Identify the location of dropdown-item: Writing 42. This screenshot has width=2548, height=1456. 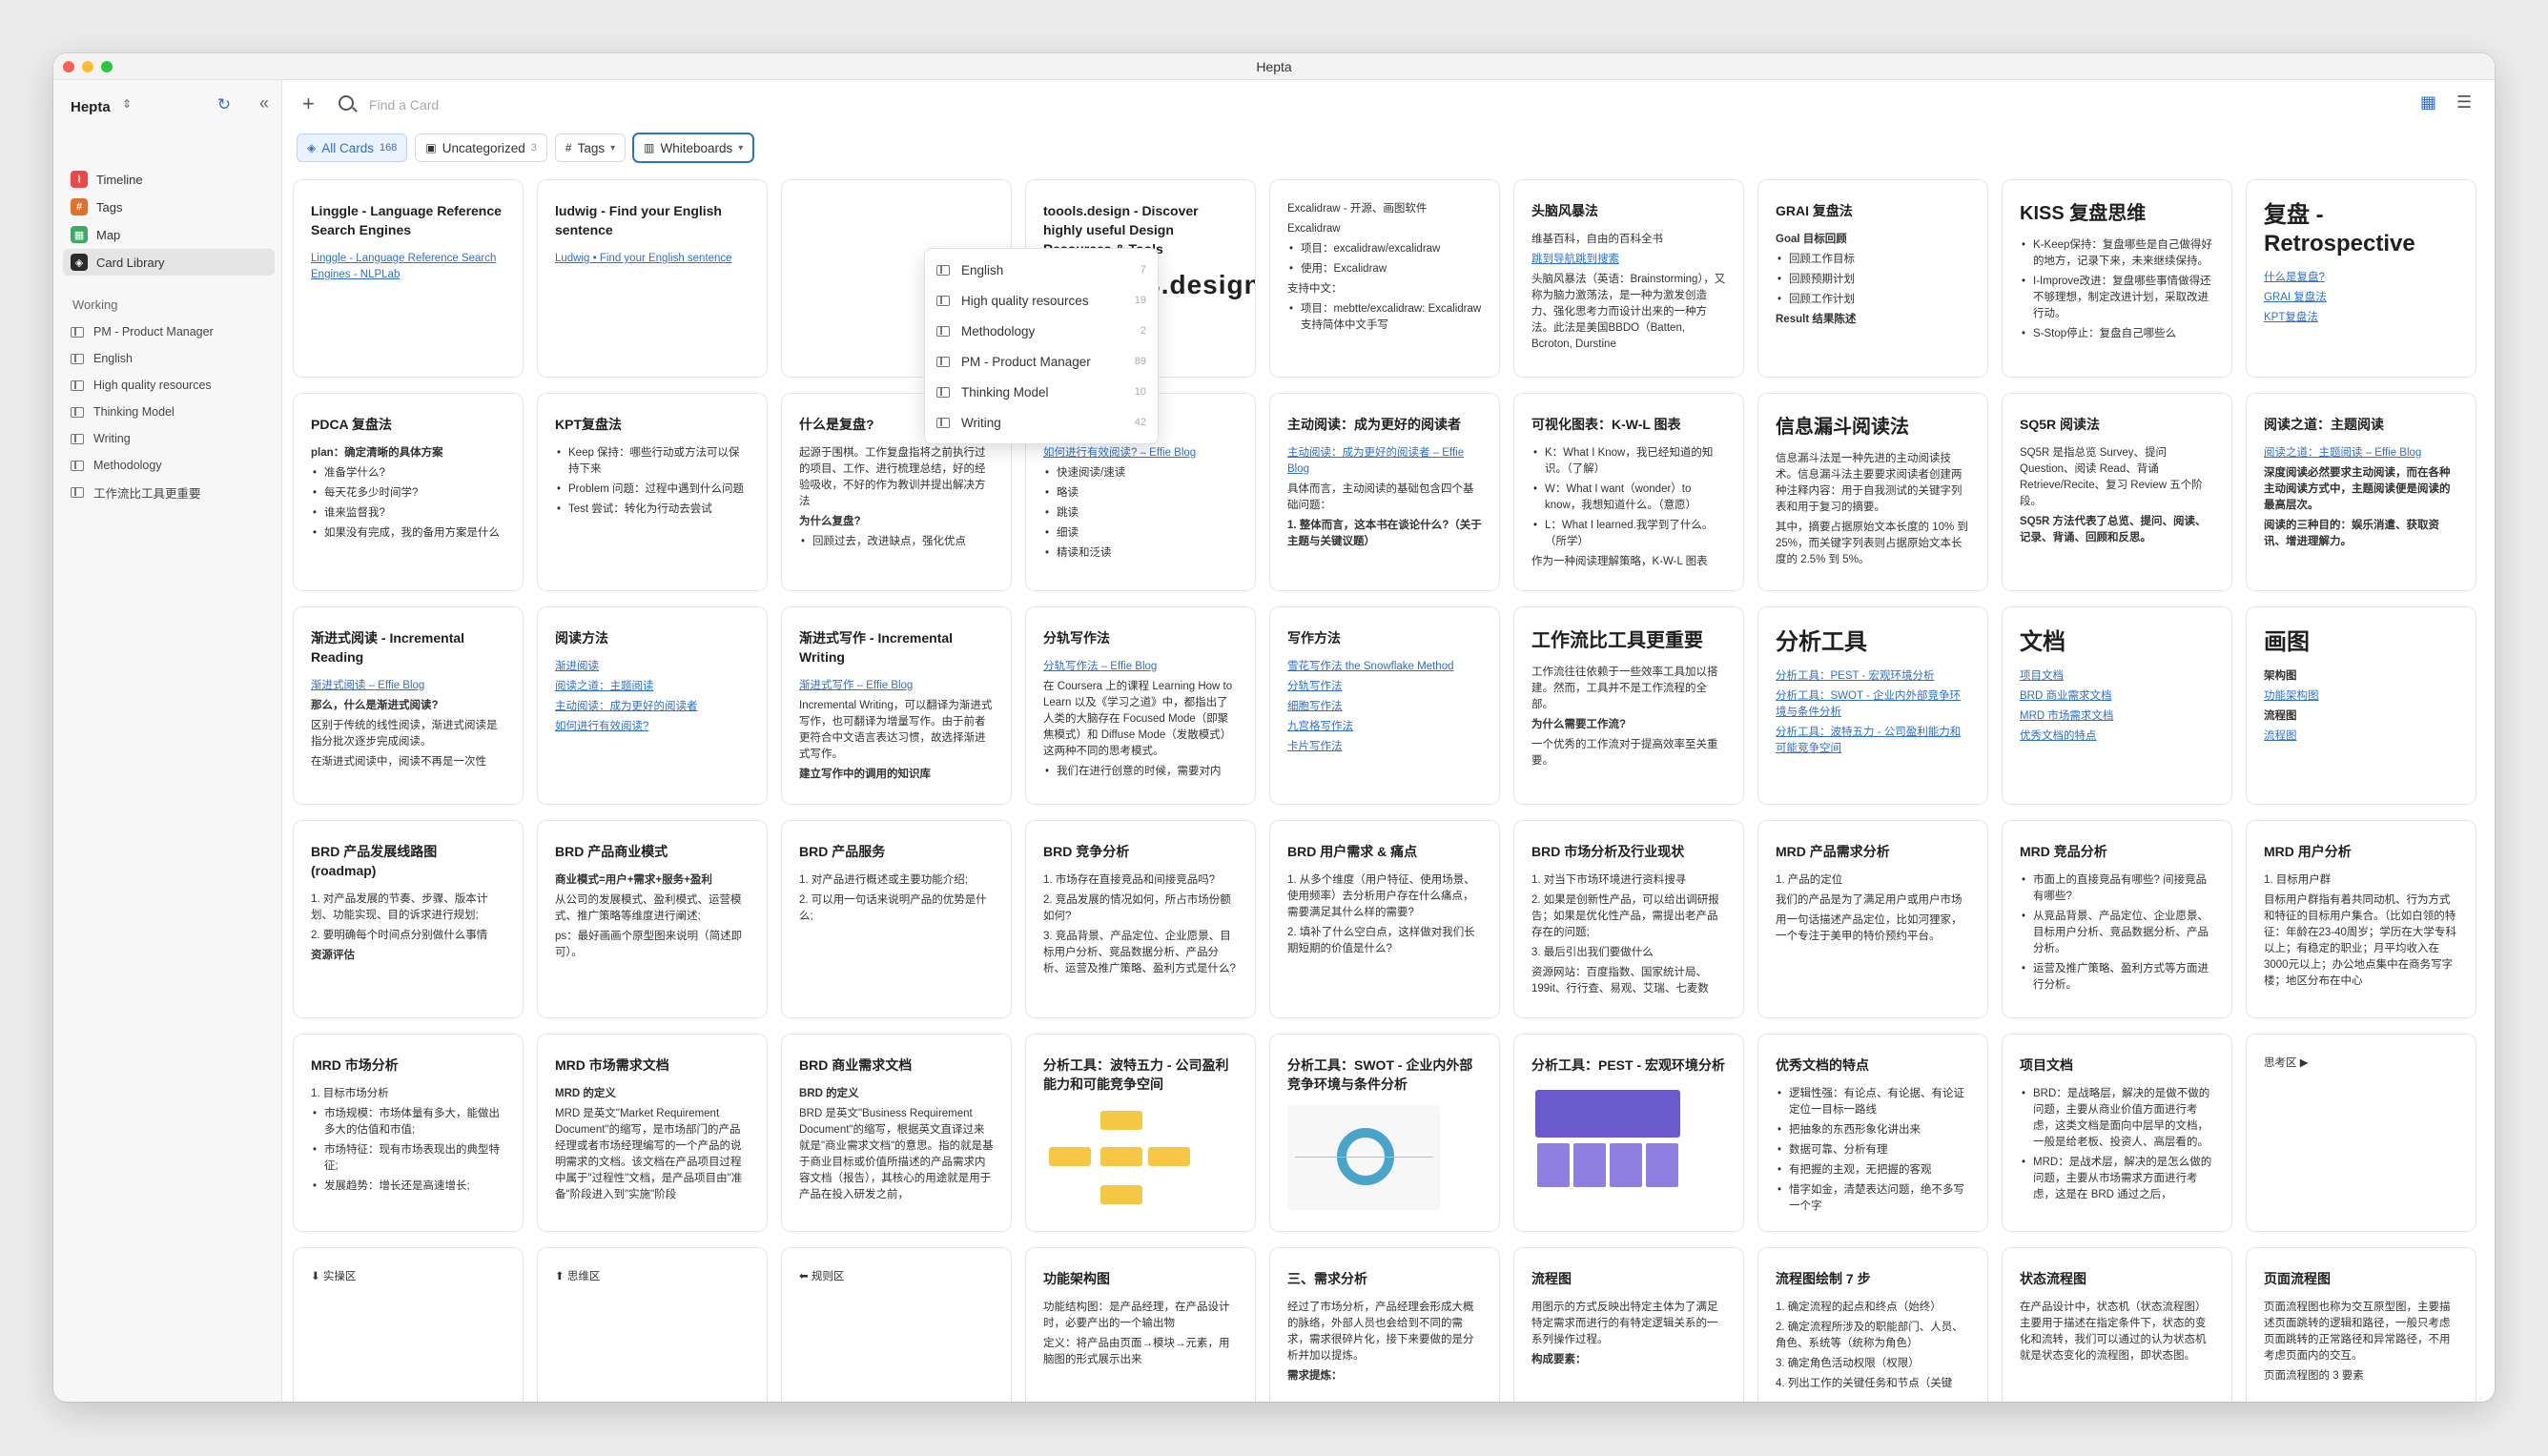
(1042, 423).